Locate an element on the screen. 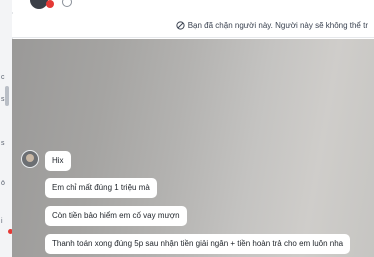 This screenshot has width=374, height=257. message-bubble: Hix is located at coordinates (58, 161).